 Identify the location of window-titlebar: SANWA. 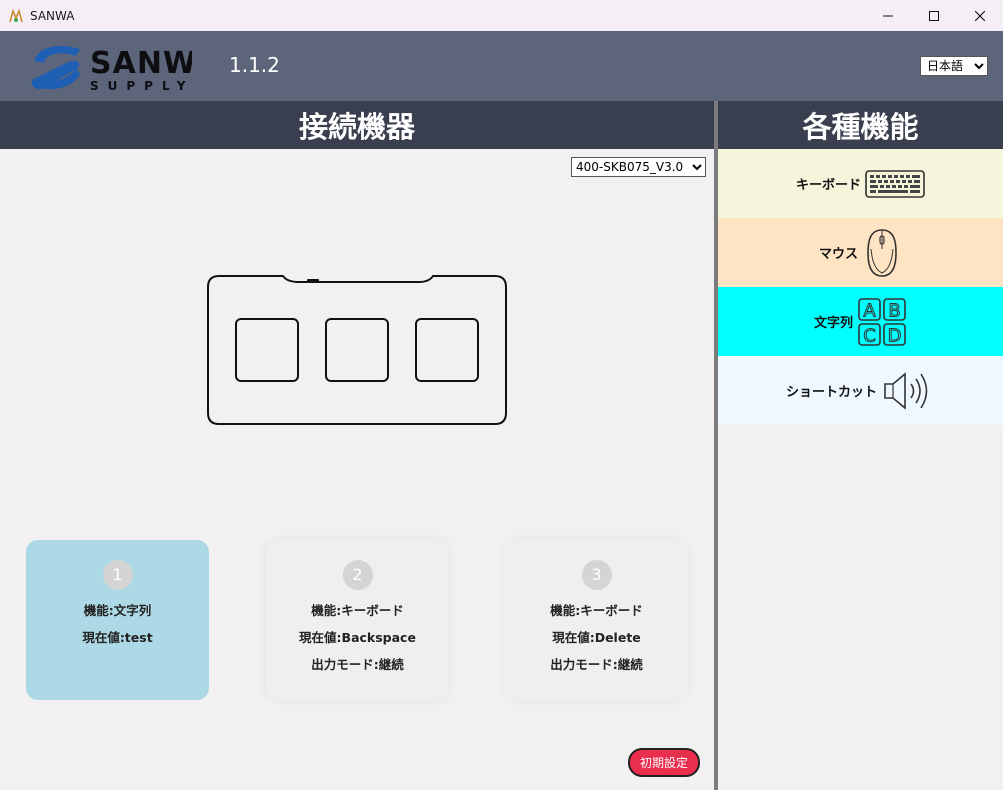
(501, 15).